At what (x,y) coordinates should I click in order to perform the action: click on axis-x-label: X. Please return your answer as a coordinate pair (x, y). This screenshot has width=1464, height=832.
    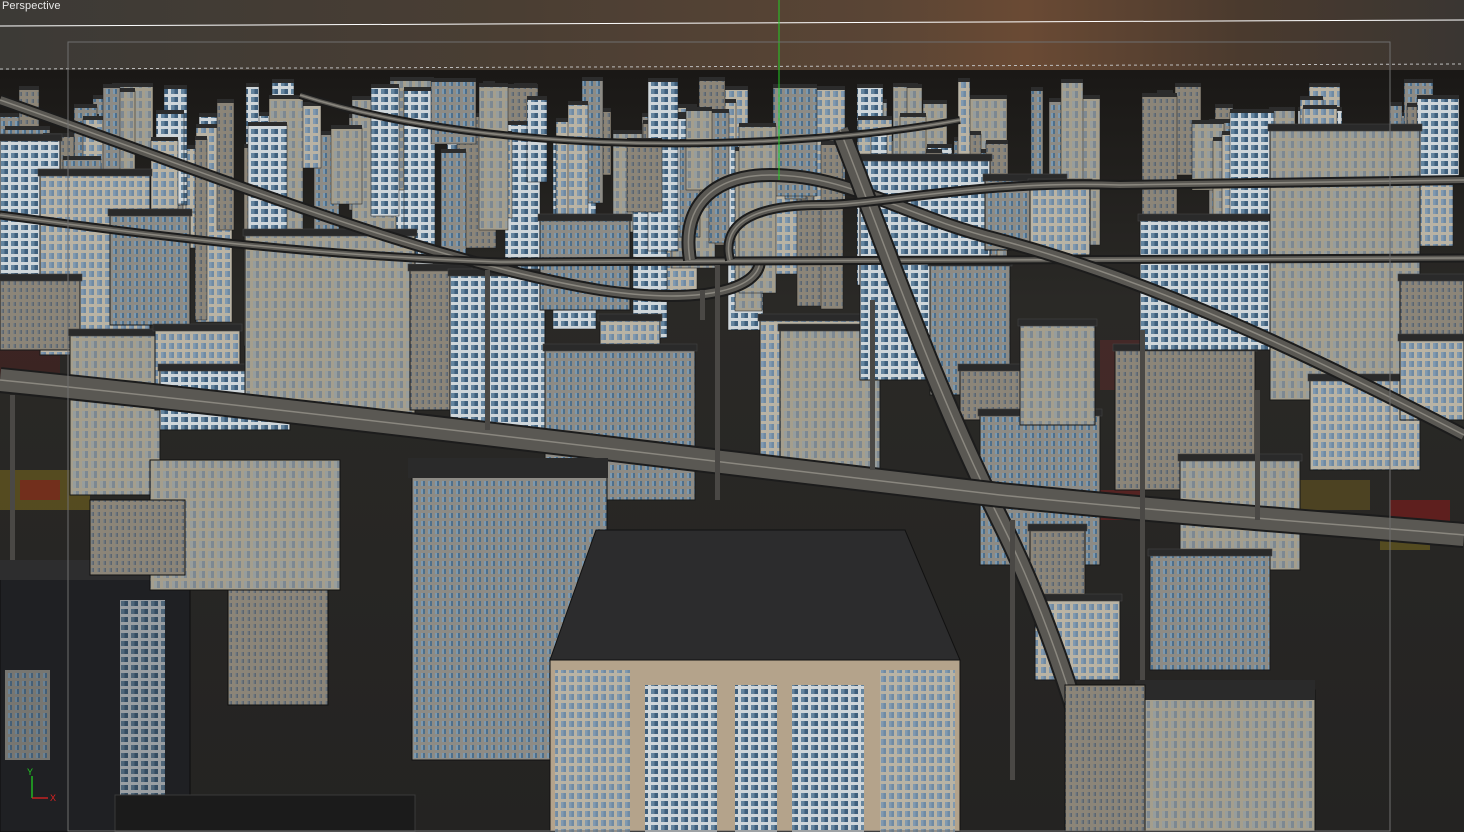
    Looking at the image, I should click on (53, 798).